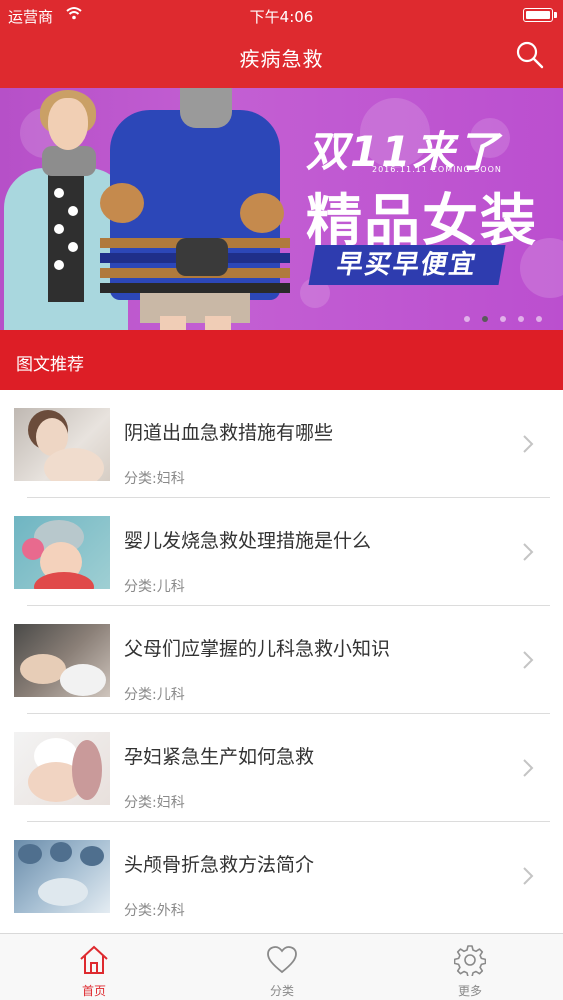 The height and width of the screenshot is (1000, 563). I want to click on tab-category: 分类, so click(282, 967).